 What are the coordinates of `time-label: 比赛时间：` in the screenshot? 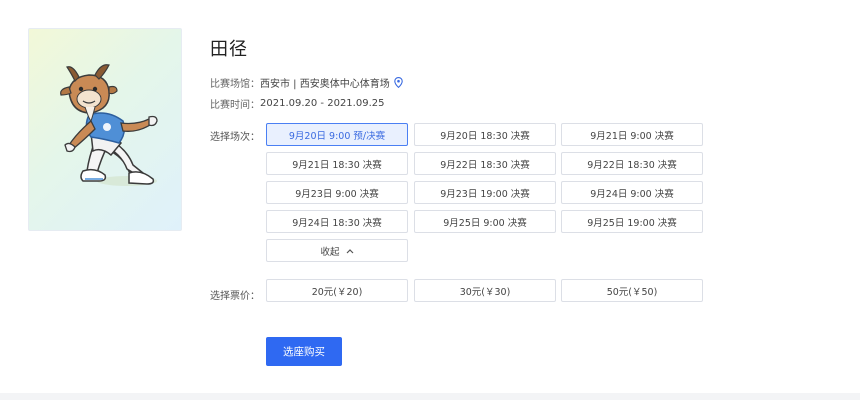 It's located at (235, 105).